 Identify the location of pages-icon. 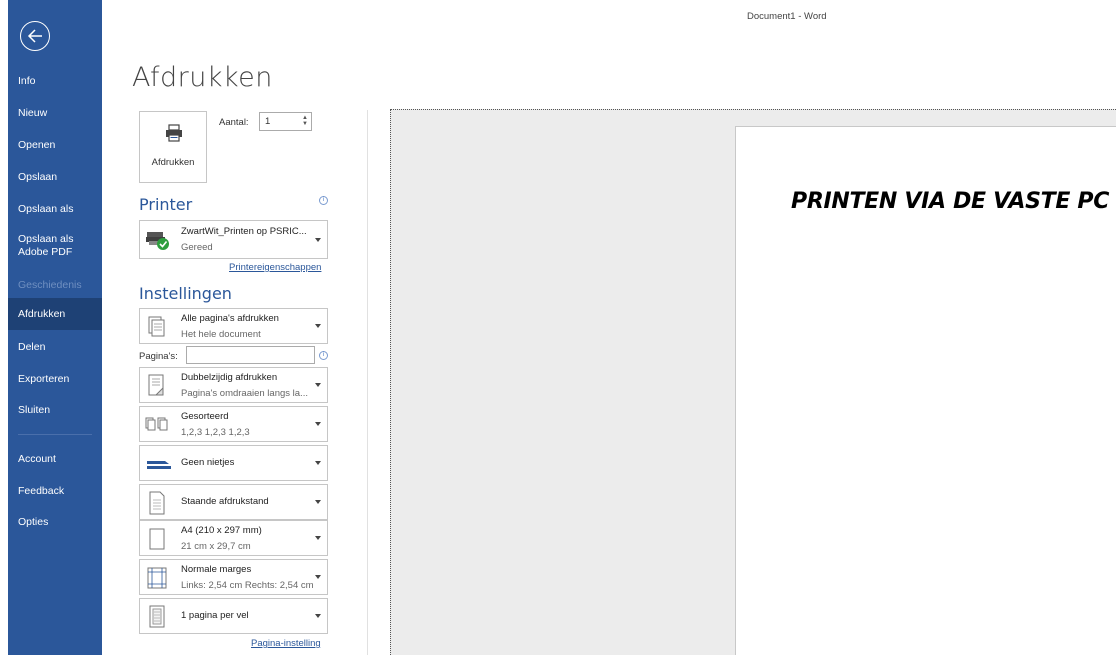
(156, 326).